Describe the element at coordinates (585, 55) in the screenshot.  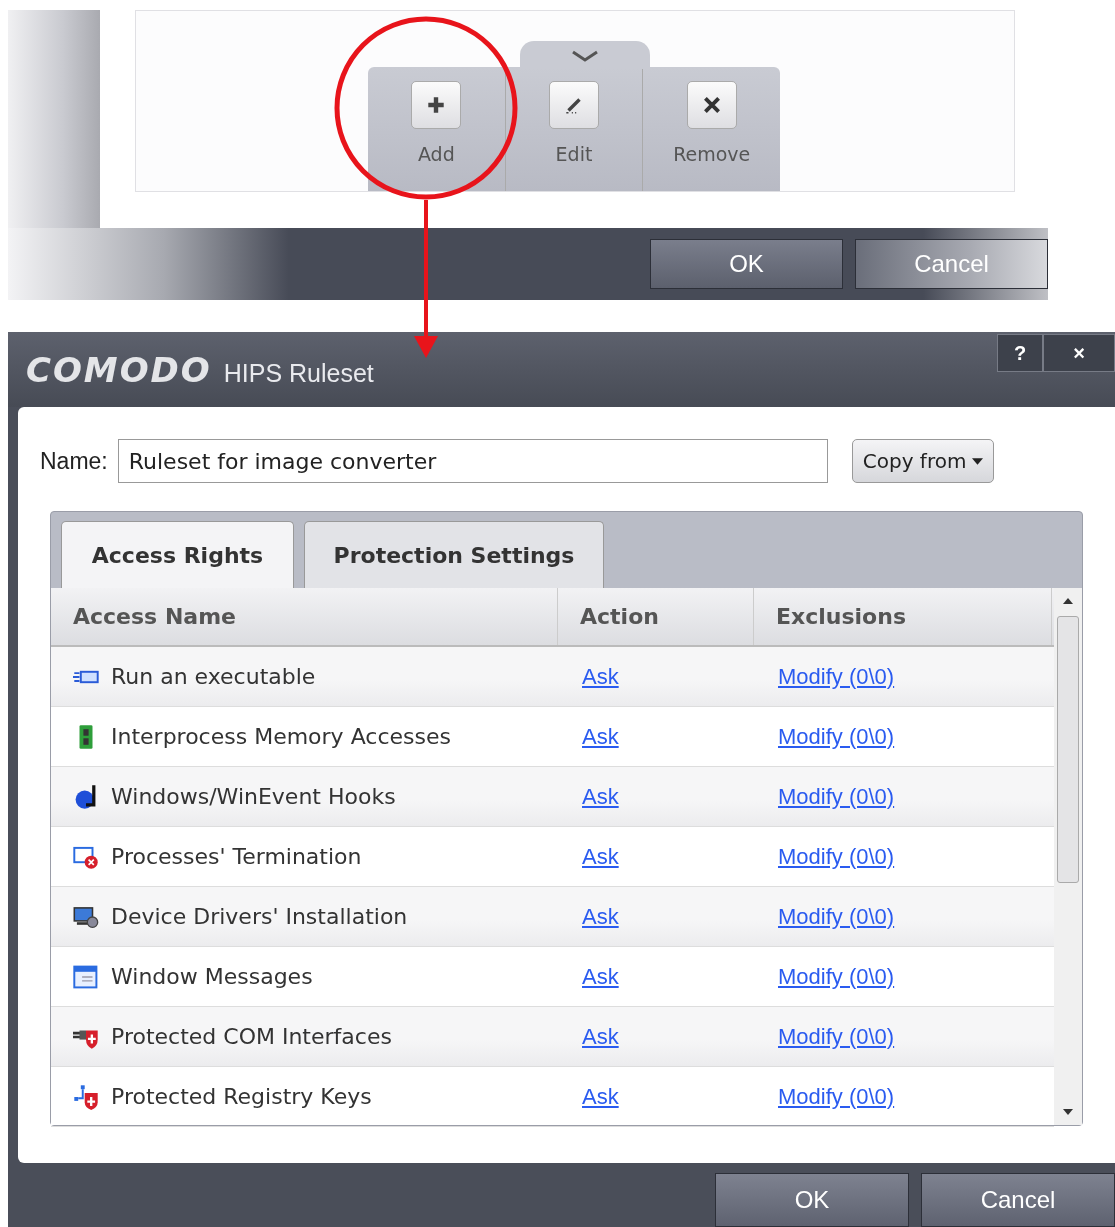
I see `chevron-icon` at that location.